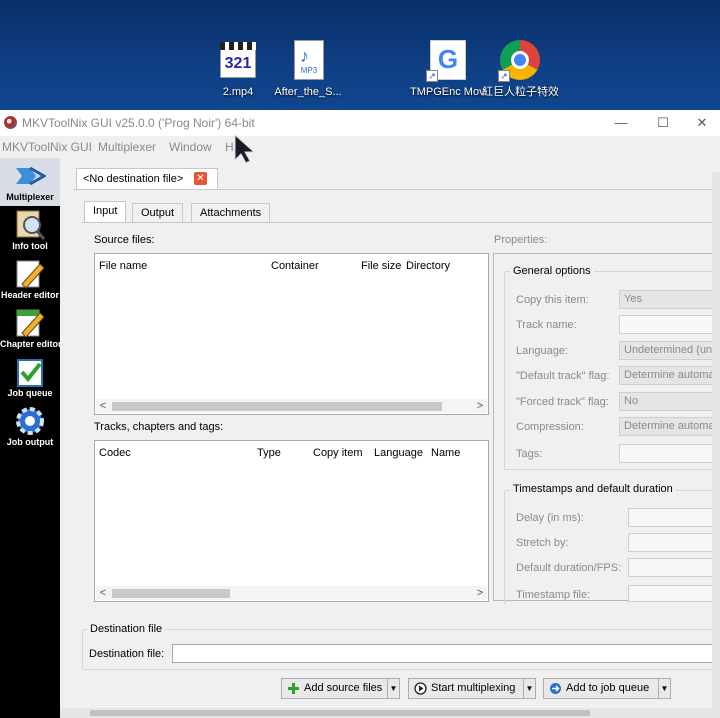 This screenshot has width=720, height=718. Describe the element at coordinates (30, 295) in the screenshot. I see `sidebar-item-label: Header editor` at that location.